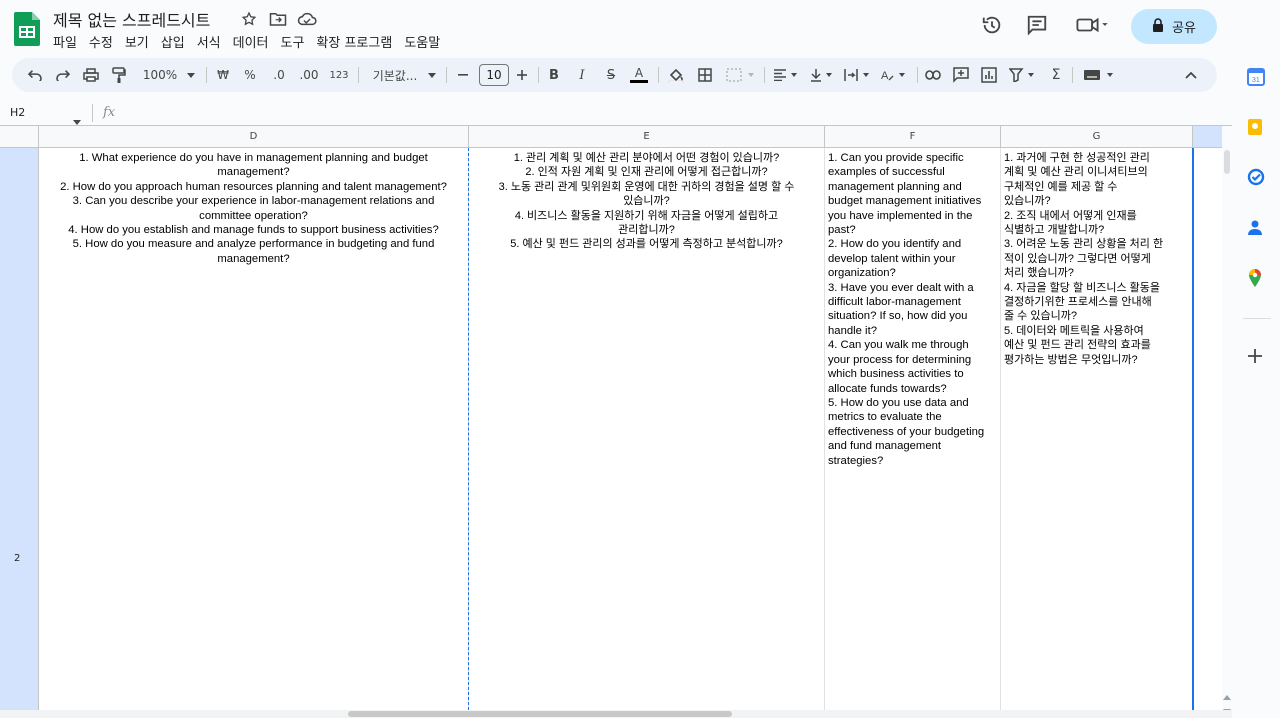  What do you see at coordinates (1100, 75) in the screenshot?
I see `input-tools-icon` at bounding box center [1100, 75].